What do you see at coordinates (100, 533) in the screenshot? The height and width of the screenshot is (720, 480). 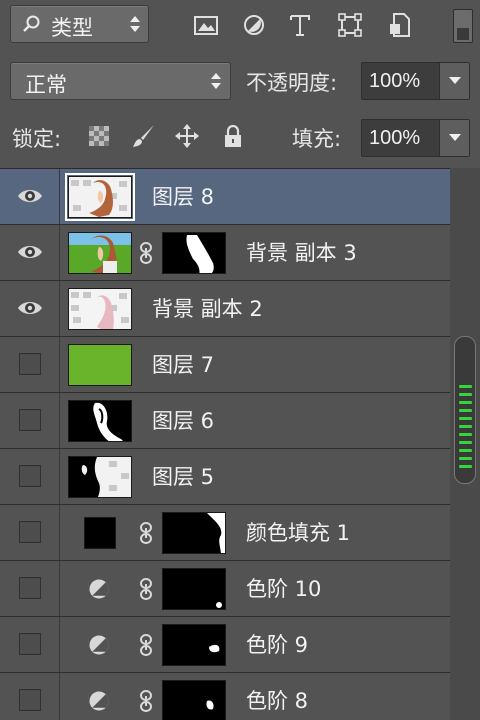 I see `fill-color-swatch` at bounding box center [100, 533].